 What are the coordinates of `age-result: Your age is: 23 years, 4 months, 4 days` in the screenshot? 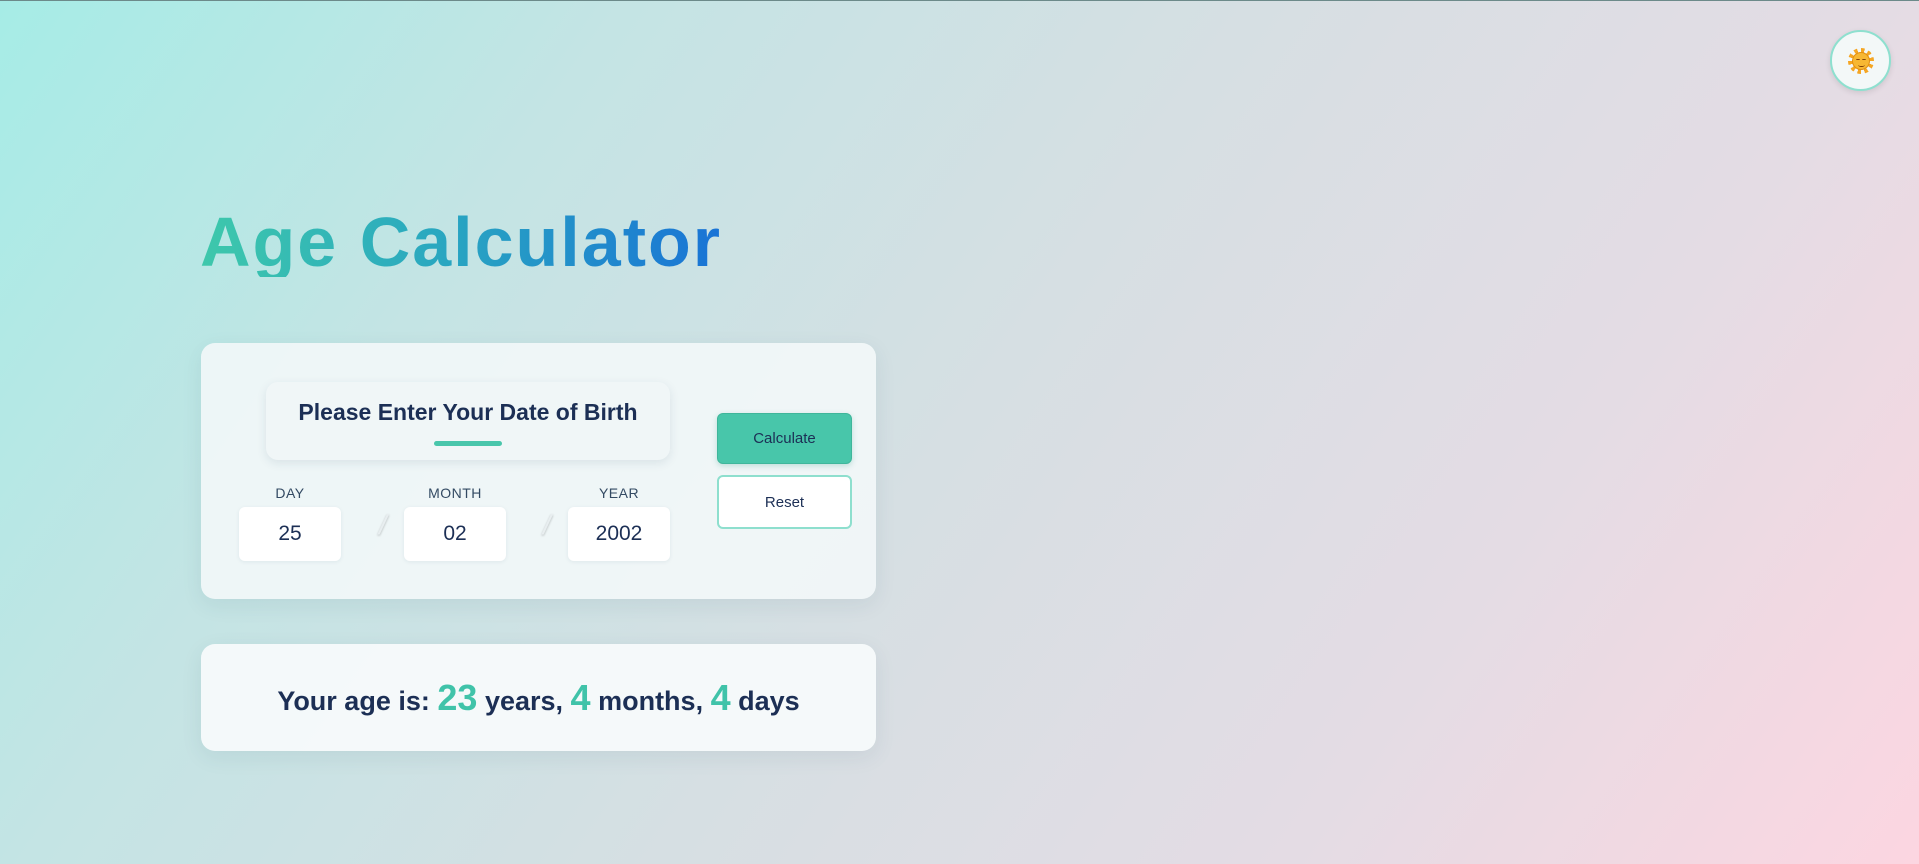 It's located at (538, 698).